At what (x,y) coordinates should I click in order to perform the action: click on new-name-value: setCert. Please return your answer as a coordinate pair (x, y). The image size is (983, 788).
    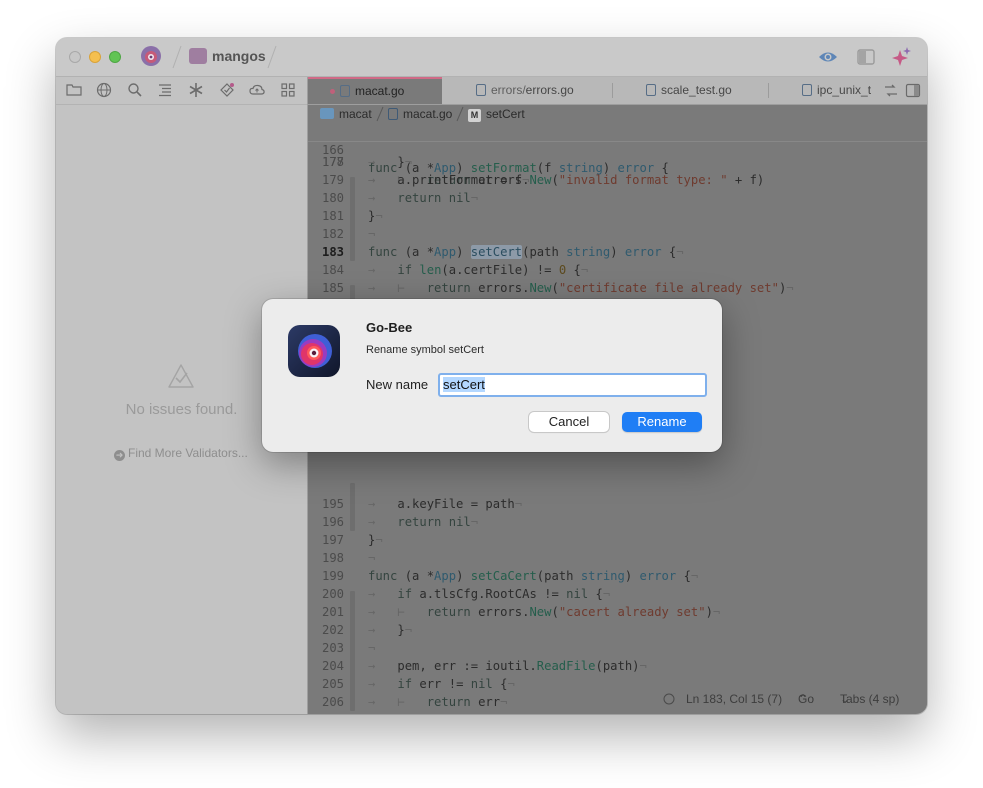
    Looking at the image, I should click on (464, 384).